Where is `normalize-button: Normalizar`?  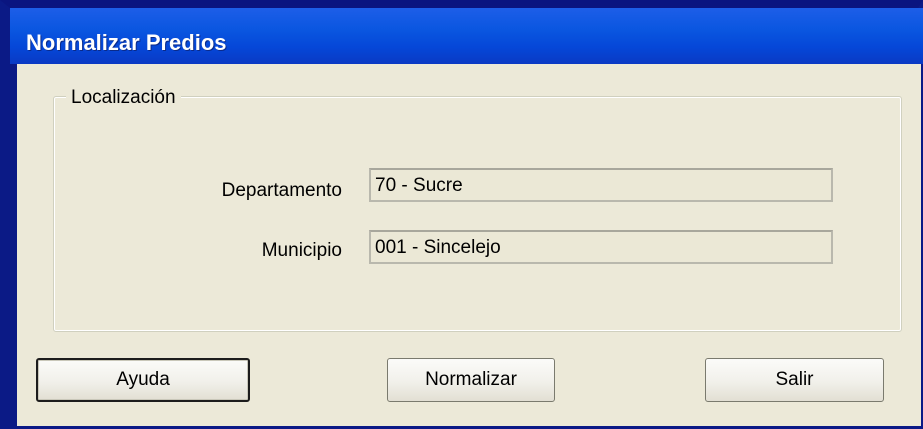 normalize-button: Normalizar is located at coordinates (471, 380).